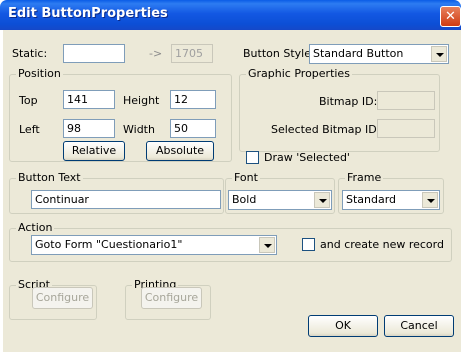 The width and height of the screenshot is (461, 352). Describe the element at coordinates (364, 177) in the screenshot. I see `frame-group-title: Frame` at that location.